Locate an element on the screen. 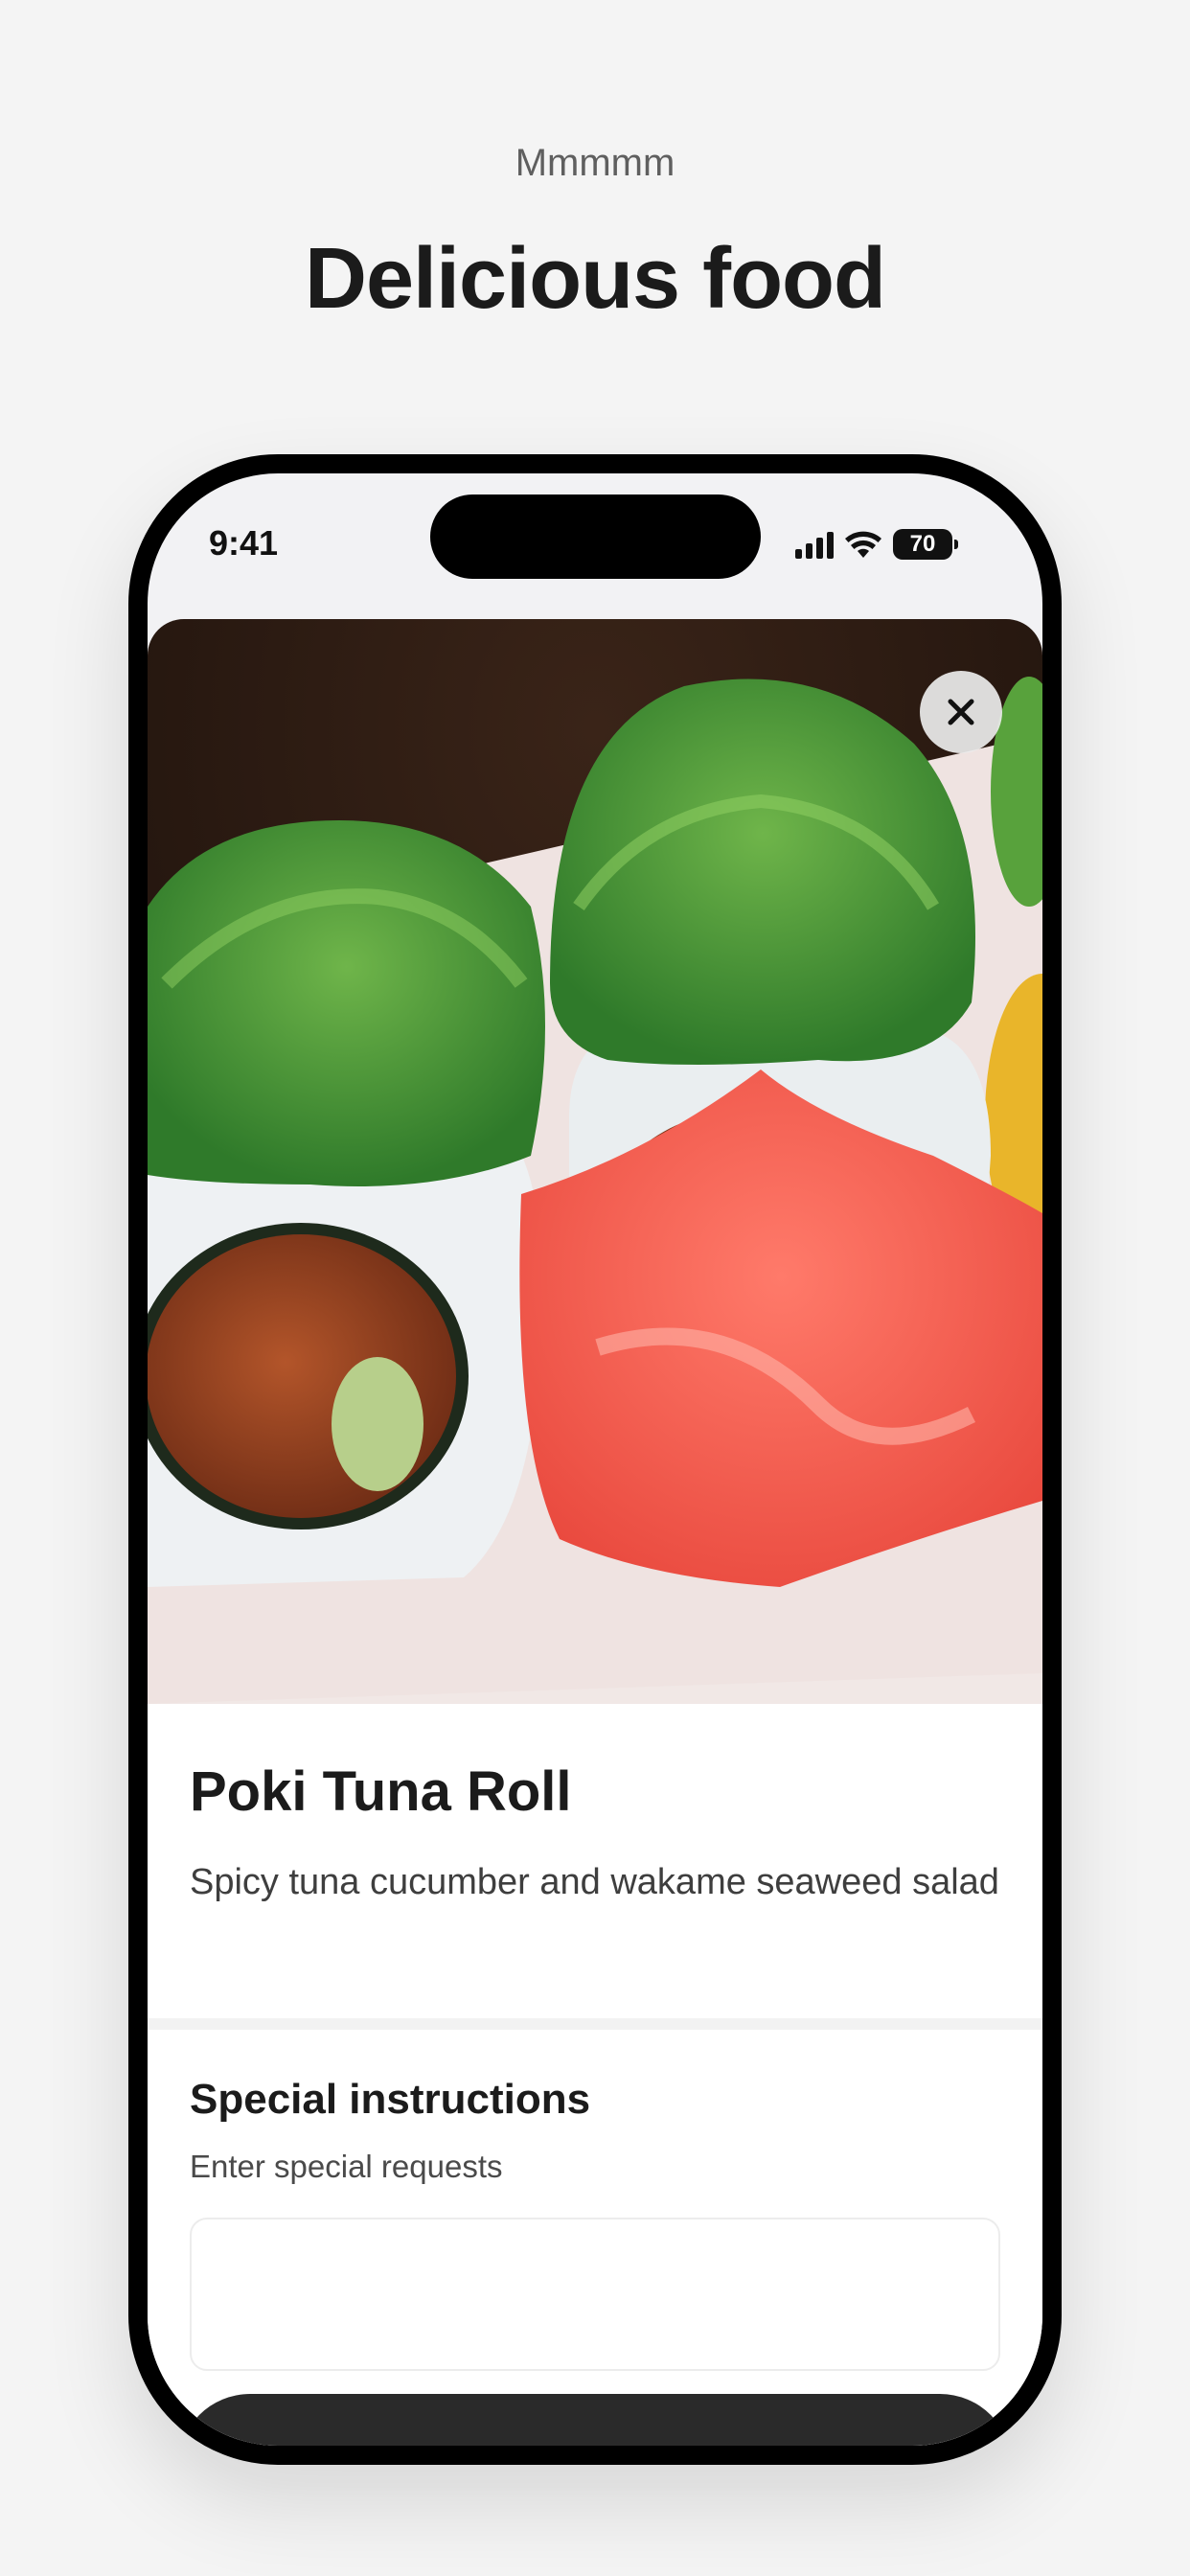 This screenshot has height=2576, width=1190. page-headline: Delicious food is located at coordinates (595, 279).